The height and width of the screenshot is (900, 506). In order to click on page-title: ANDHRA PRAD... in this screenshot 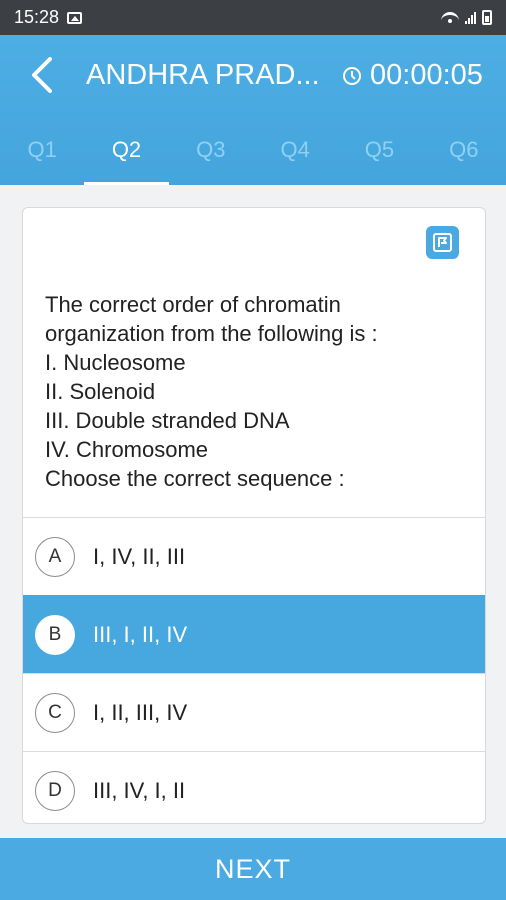, I will do `click(203, 75)`.